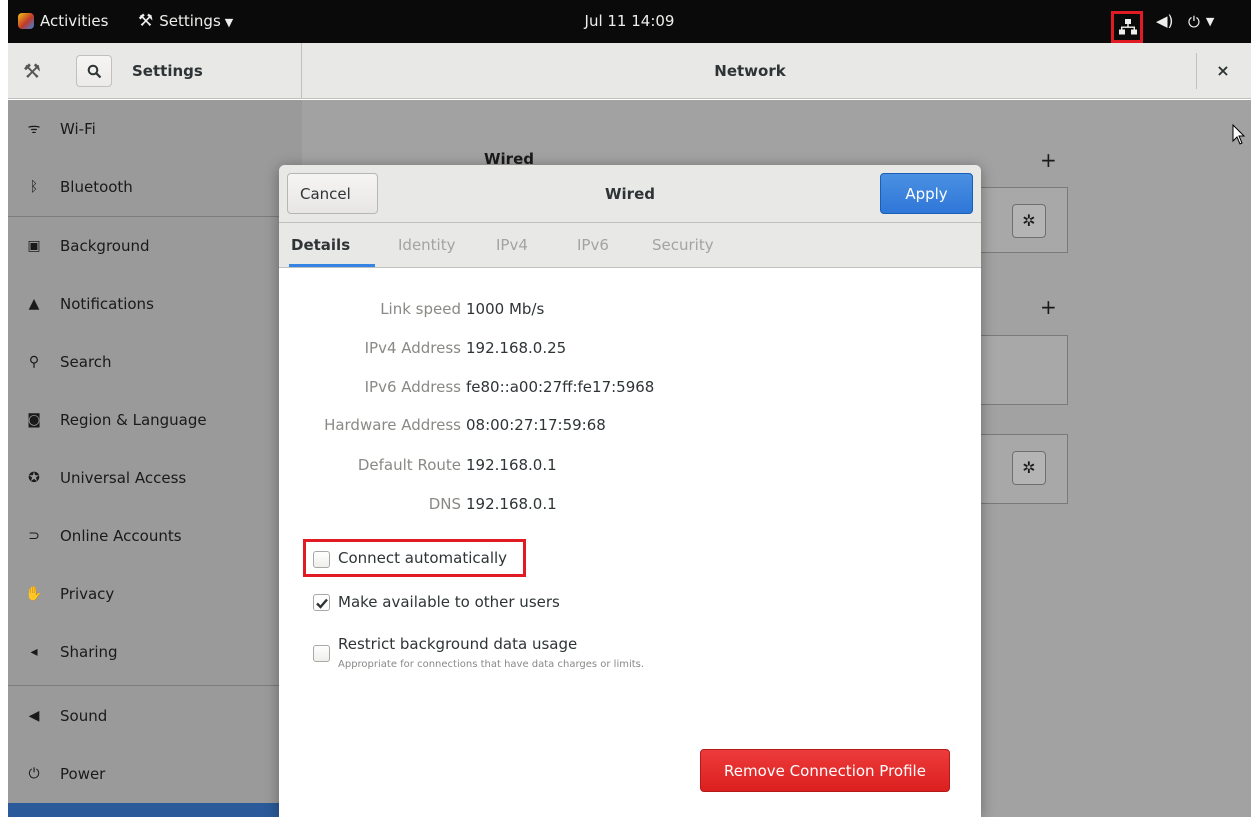 The height and width of the screenshot is (817, 1251). Describe the element at coordinates (321, 653) in the screenshot. I see `restrict-background-data-checkbox` at that location.